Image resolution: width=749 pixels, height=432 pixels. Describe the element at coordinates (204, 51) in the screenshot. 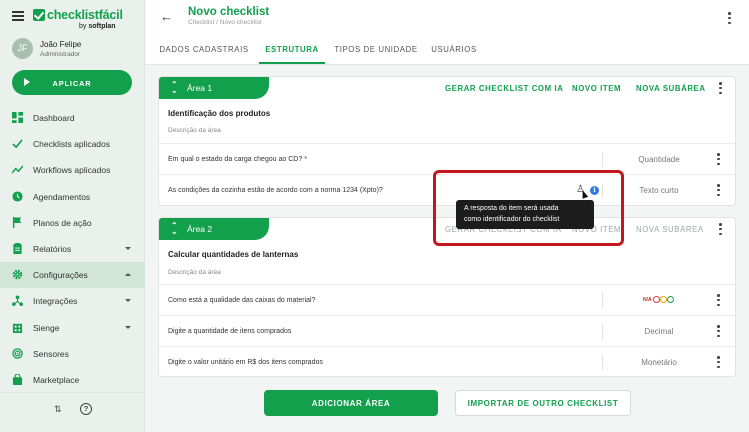

I see `tab-dados-cadastrais: DADOS CADASTRAIS` at that location.